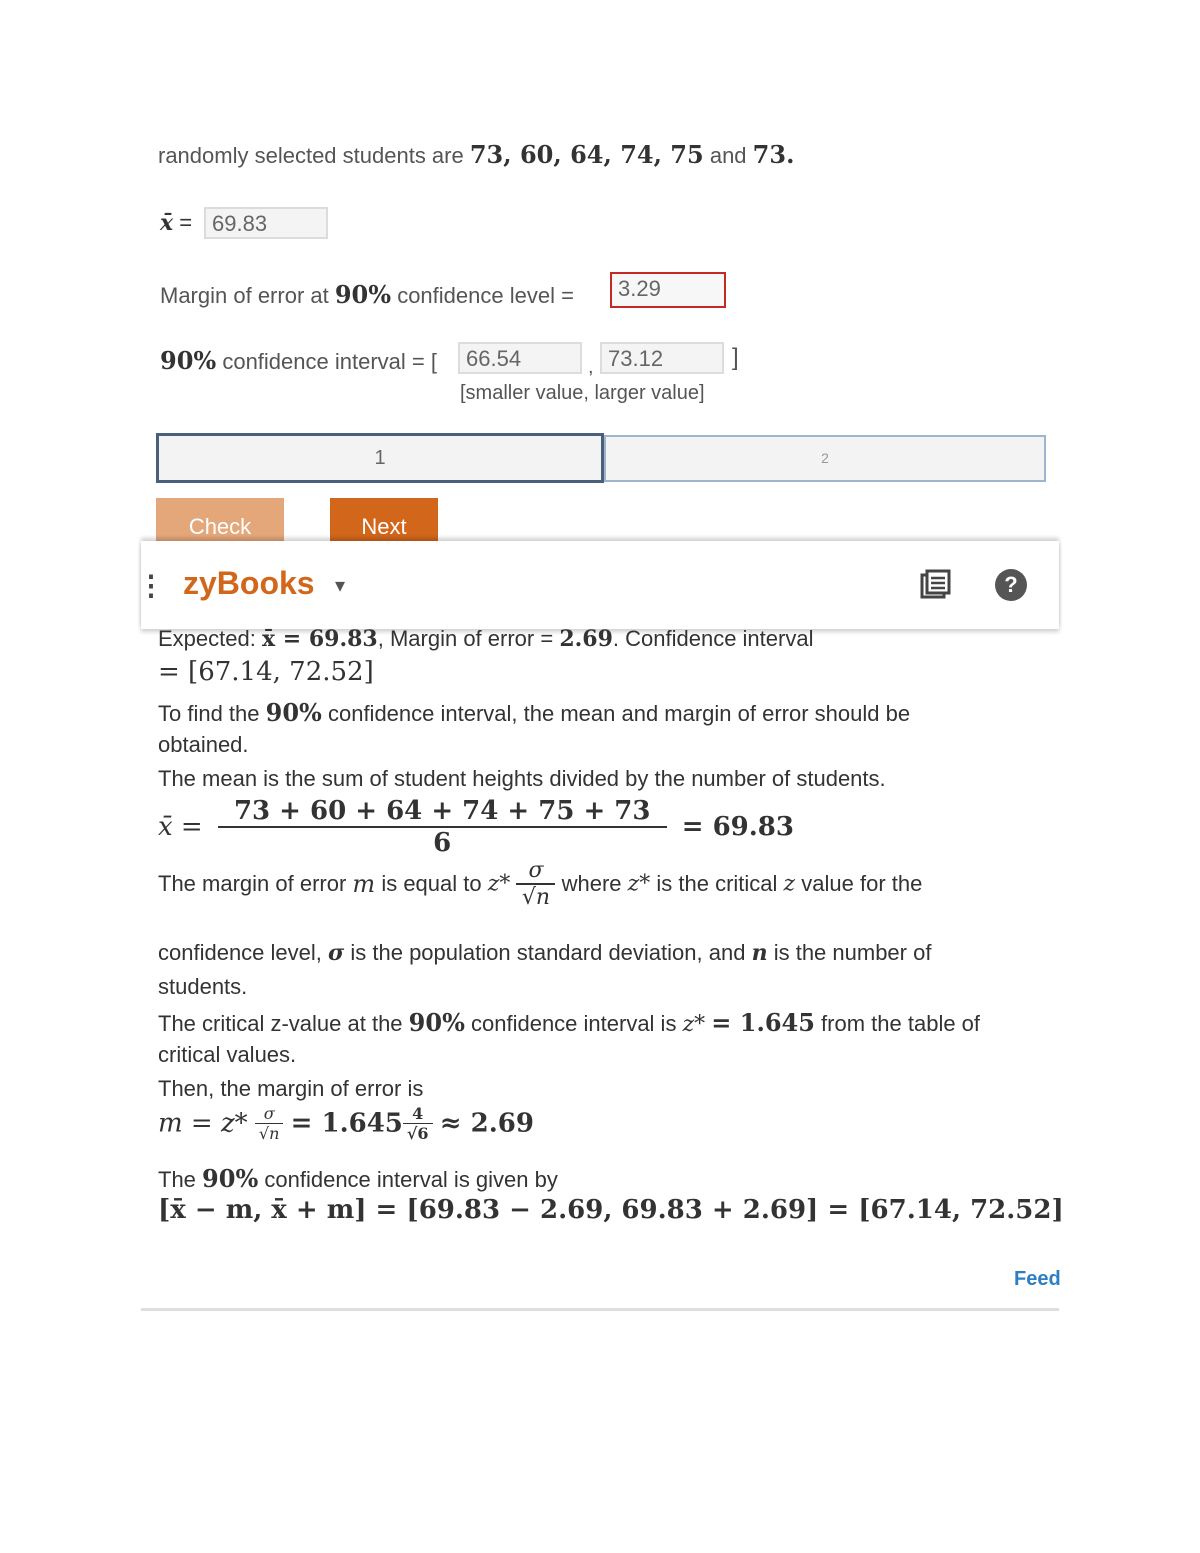 This screenshot has height=1553, width=1200. What do you see at coordinates (1011, 585) in the screenshot?
I see `help-icon: ?` at bounding box center [1011, 585].